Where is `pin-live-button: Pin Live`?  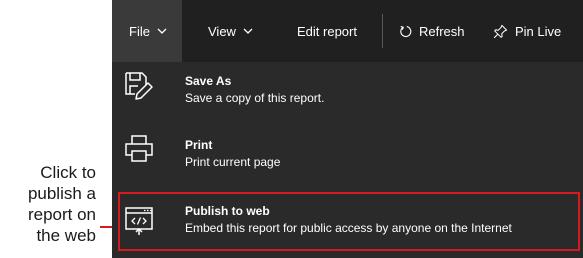 pin-live-button: Pin Live is located at coordinates (527, 31).